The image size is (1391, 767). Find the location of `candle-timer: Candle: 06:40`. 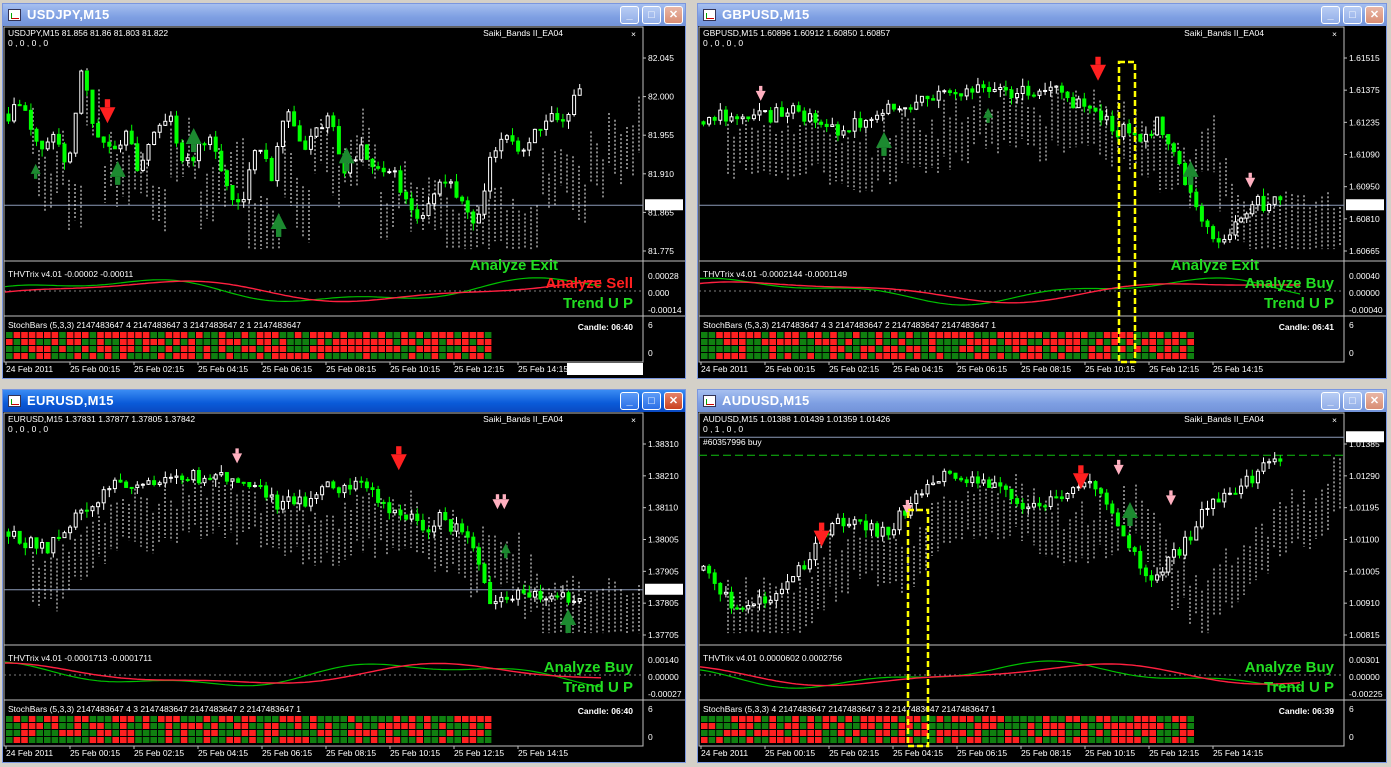

candle-timer: Candle: 06:40 is located at coordinates (606, 711).